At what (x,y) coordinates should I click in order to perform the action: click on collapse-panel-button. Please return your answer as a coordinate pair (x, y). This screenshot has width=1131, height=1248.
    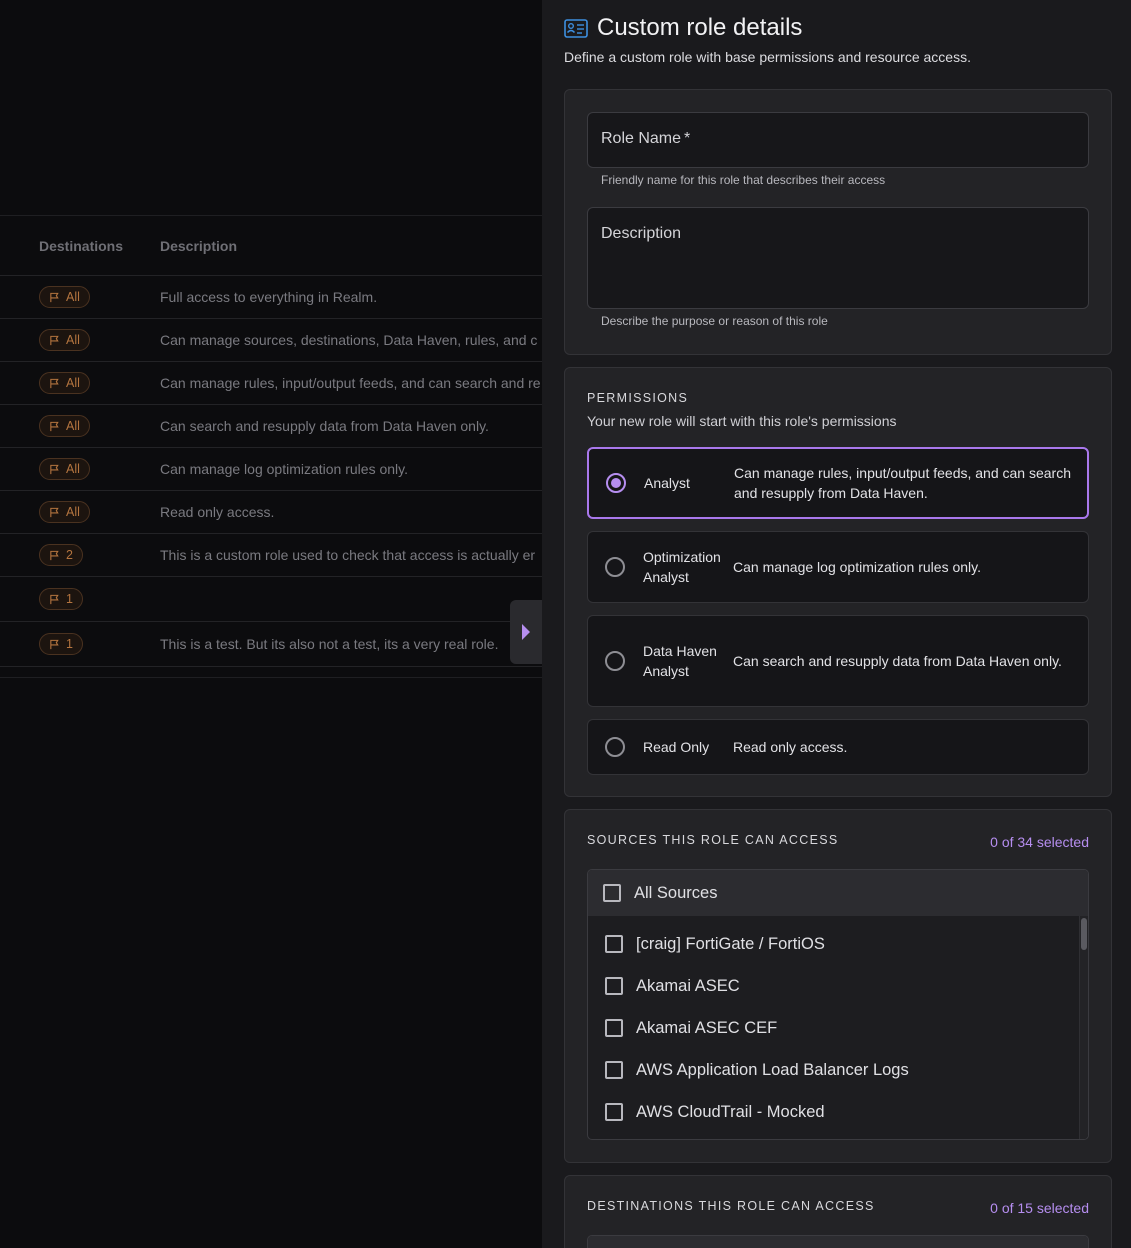
    Looking at the image, I should click on (526, 632).